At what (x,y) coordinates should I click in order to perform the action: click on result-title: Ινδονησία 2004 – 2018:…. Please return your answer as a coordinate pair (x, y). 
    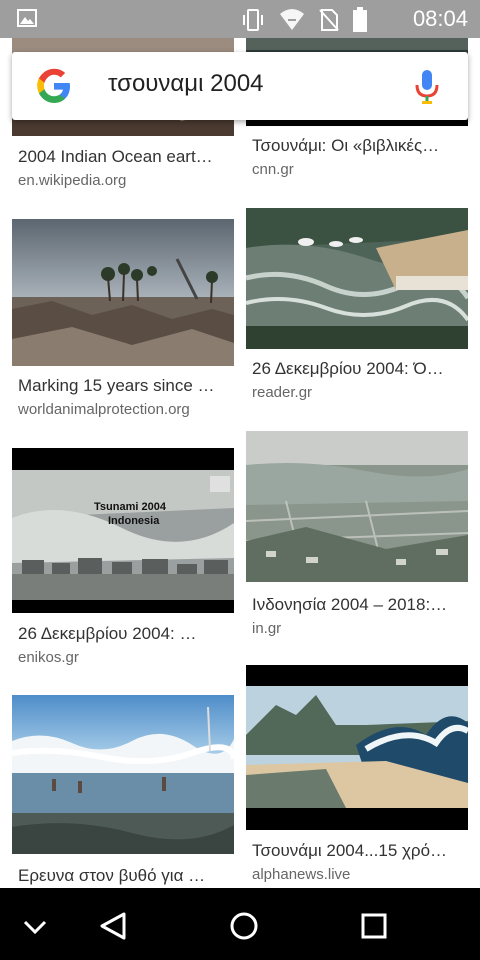
    Looking at the image, I should click on (358, 605).